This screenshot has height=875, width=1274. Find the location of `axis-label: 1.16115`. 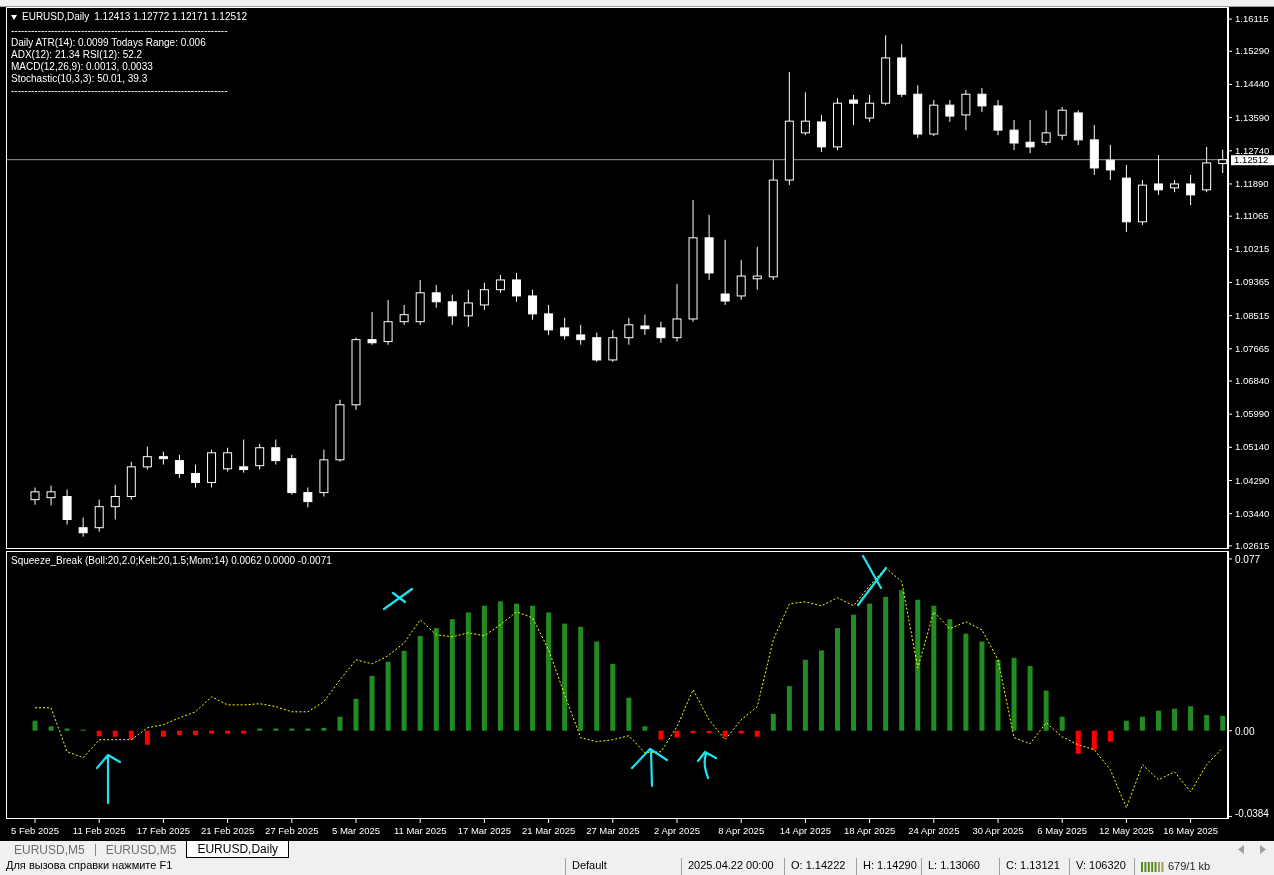

axis-label: 1.16115 is located at coordinates (1252, 19).